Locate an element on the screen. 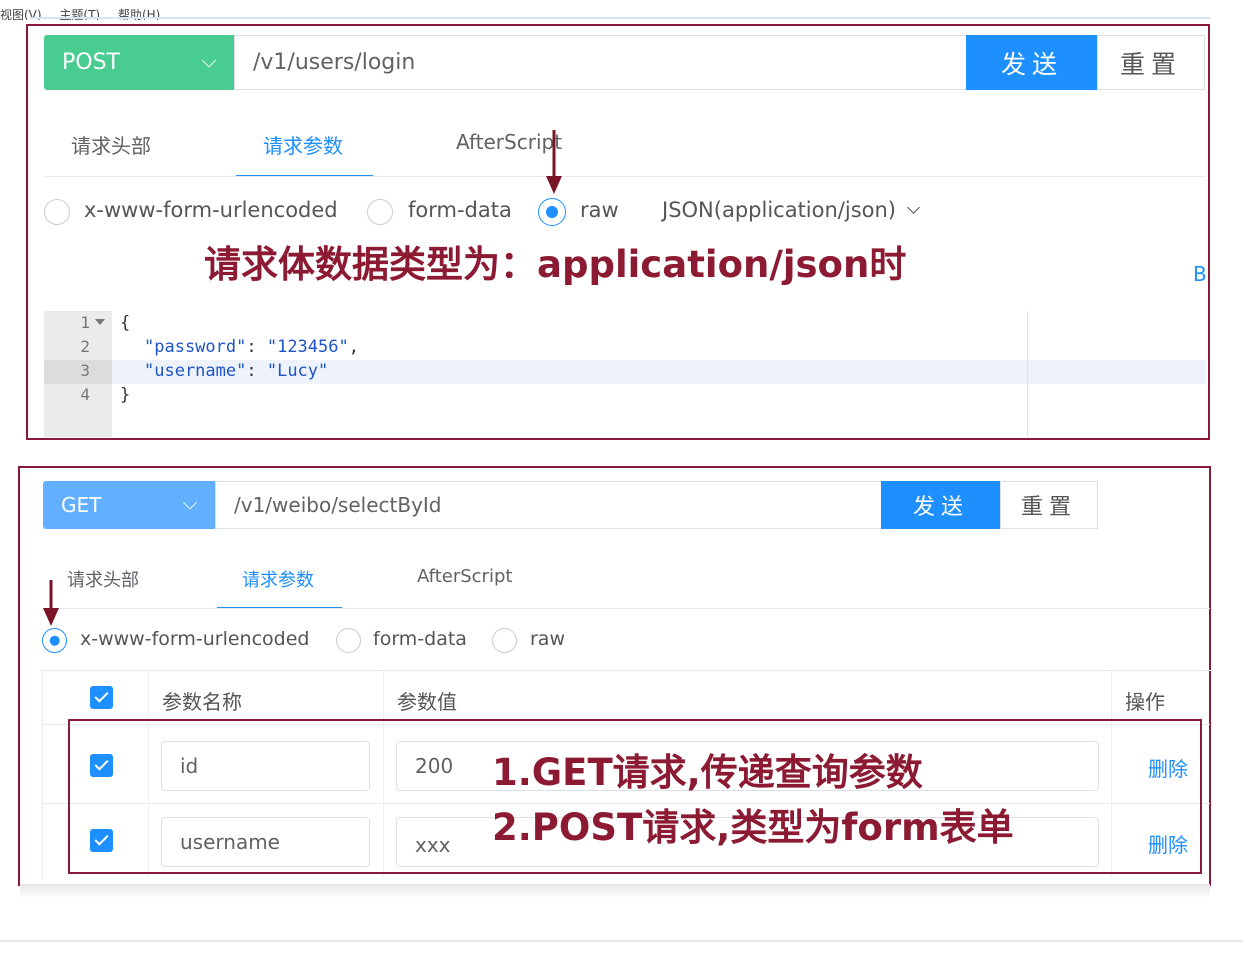 This screenshot has height=953, width=1243. method-label: GET is located at coordinates (81, 505).